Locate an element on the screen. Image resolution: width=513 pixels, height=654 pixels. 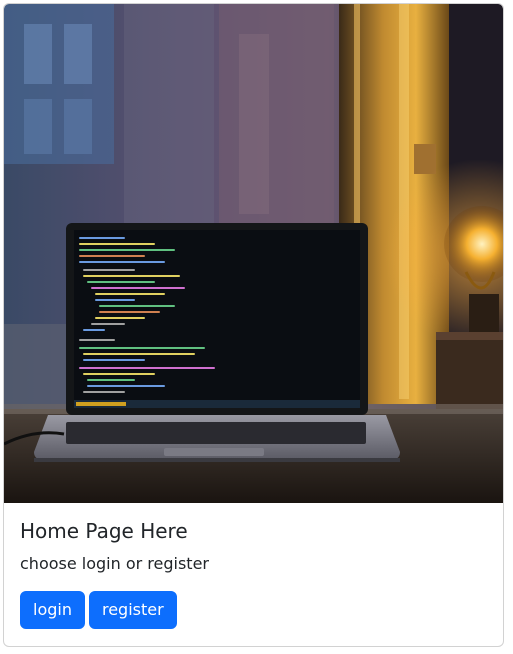
card-title: Home Page Here is located at coordinates (104, 531).